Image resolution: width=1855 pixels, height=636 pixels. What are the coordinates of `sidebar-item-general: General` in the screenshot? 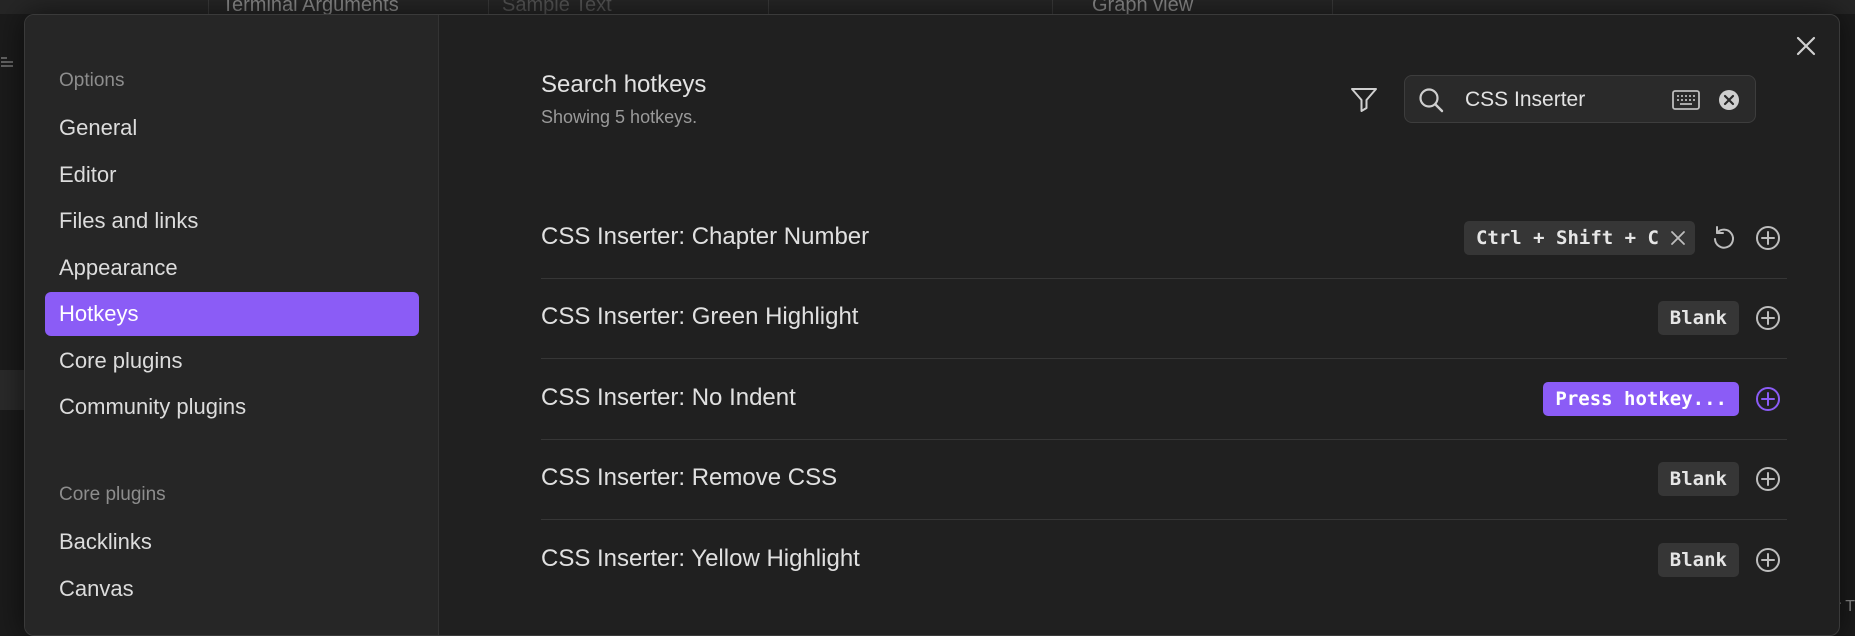 It's located at (232, 128).